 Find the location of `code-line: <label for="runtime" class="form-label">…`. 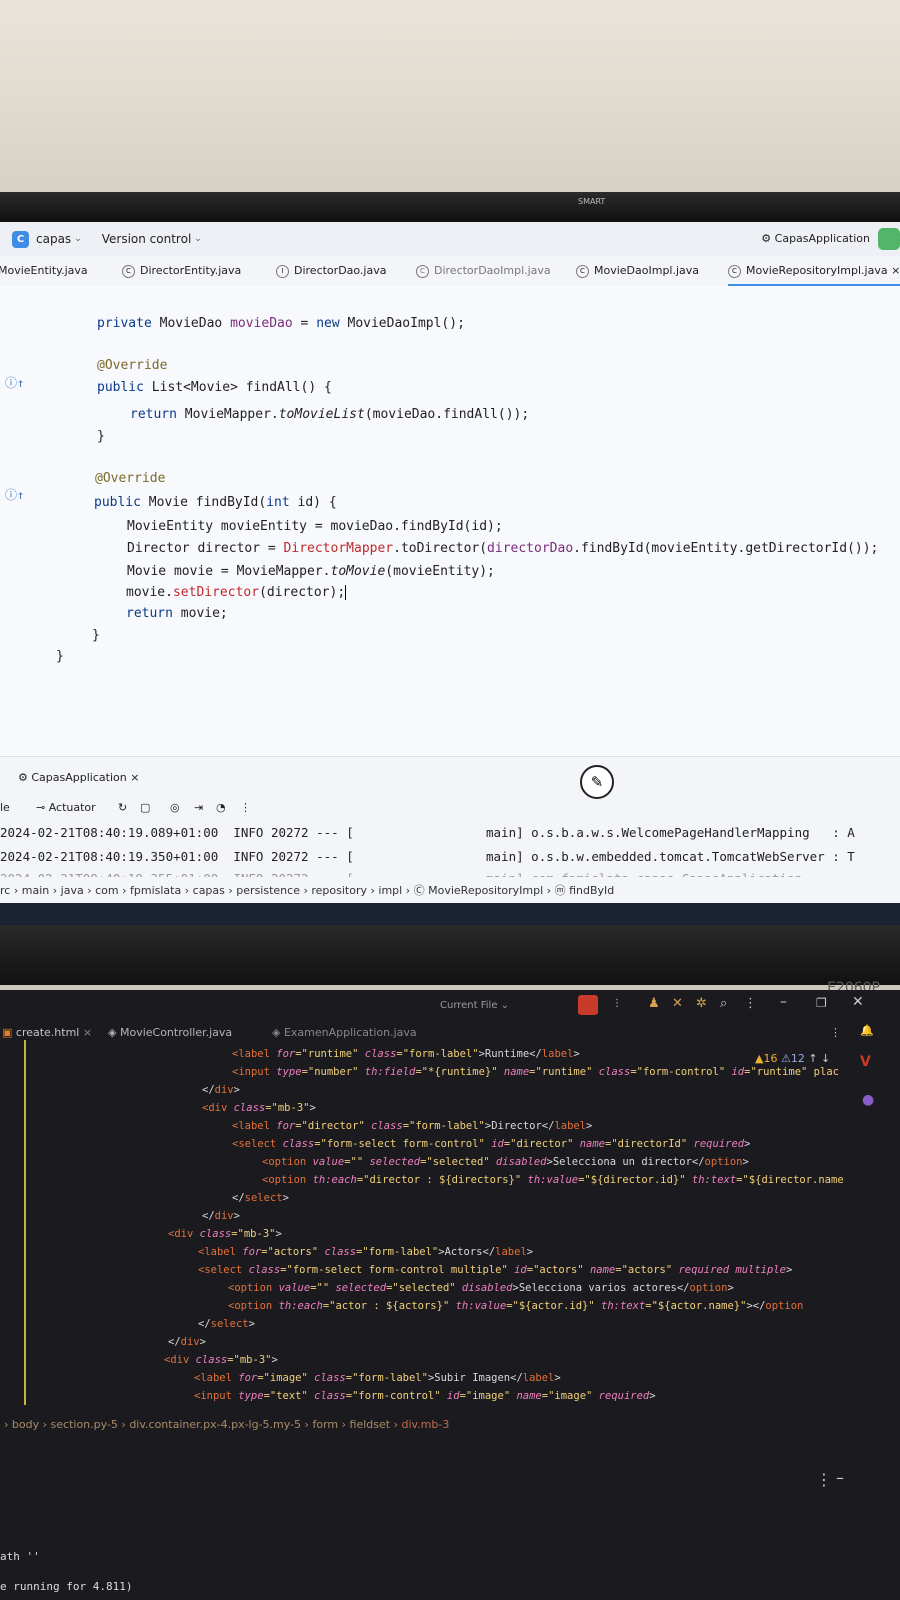

code-line: <label for="runtime" class="form-label">… is located at coordinates (406, 1054).